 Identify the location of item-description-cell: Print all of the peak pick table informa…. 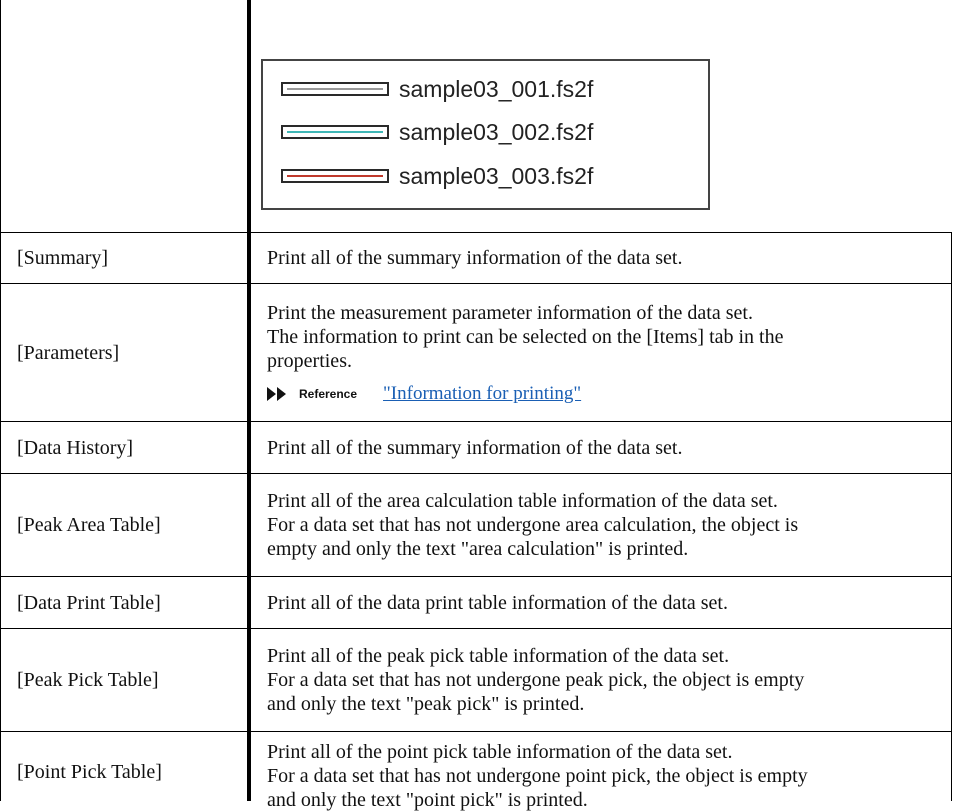
(601, 680).